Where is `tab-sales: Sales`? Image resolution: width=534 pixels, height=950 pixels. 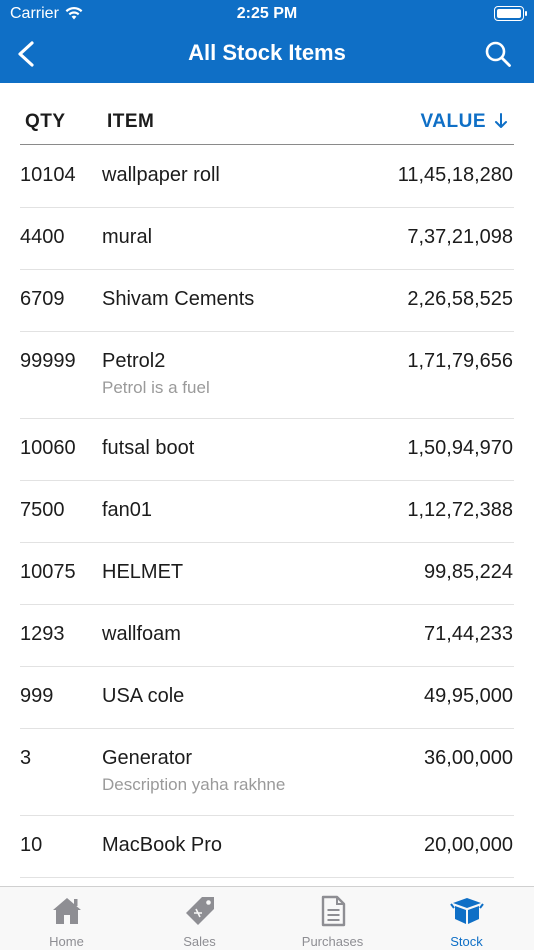
tab-sales: Sales is located at coordinates (199, 918).